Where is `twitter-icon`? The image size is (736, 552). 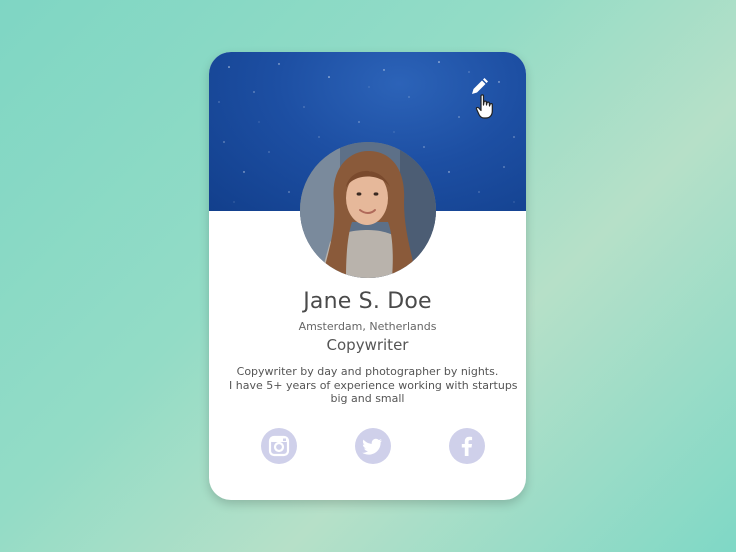
twitter-icon is located at coordinates (372, 446).